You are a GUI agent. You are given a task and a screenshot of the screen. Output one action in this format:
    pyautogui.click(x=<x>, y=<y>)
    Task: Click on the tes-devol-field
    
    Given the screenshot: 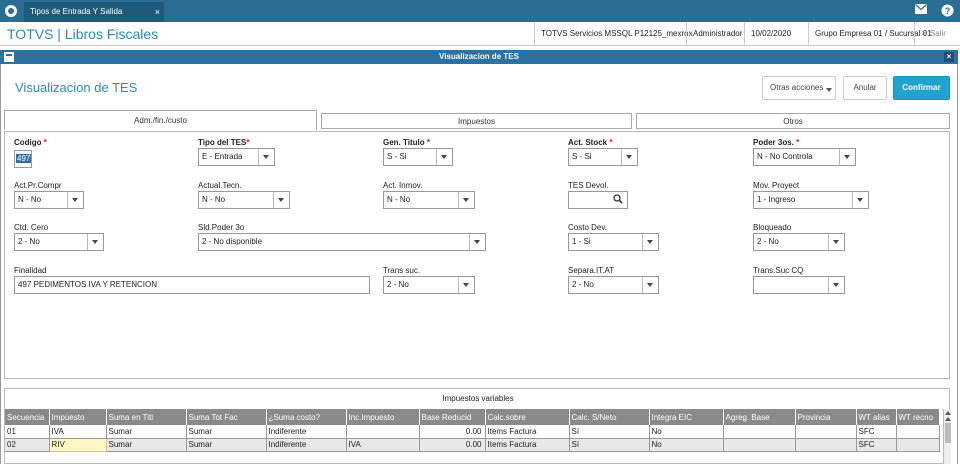 What is the action you would take?
    pyautogui.click(x=598, y=200)
    